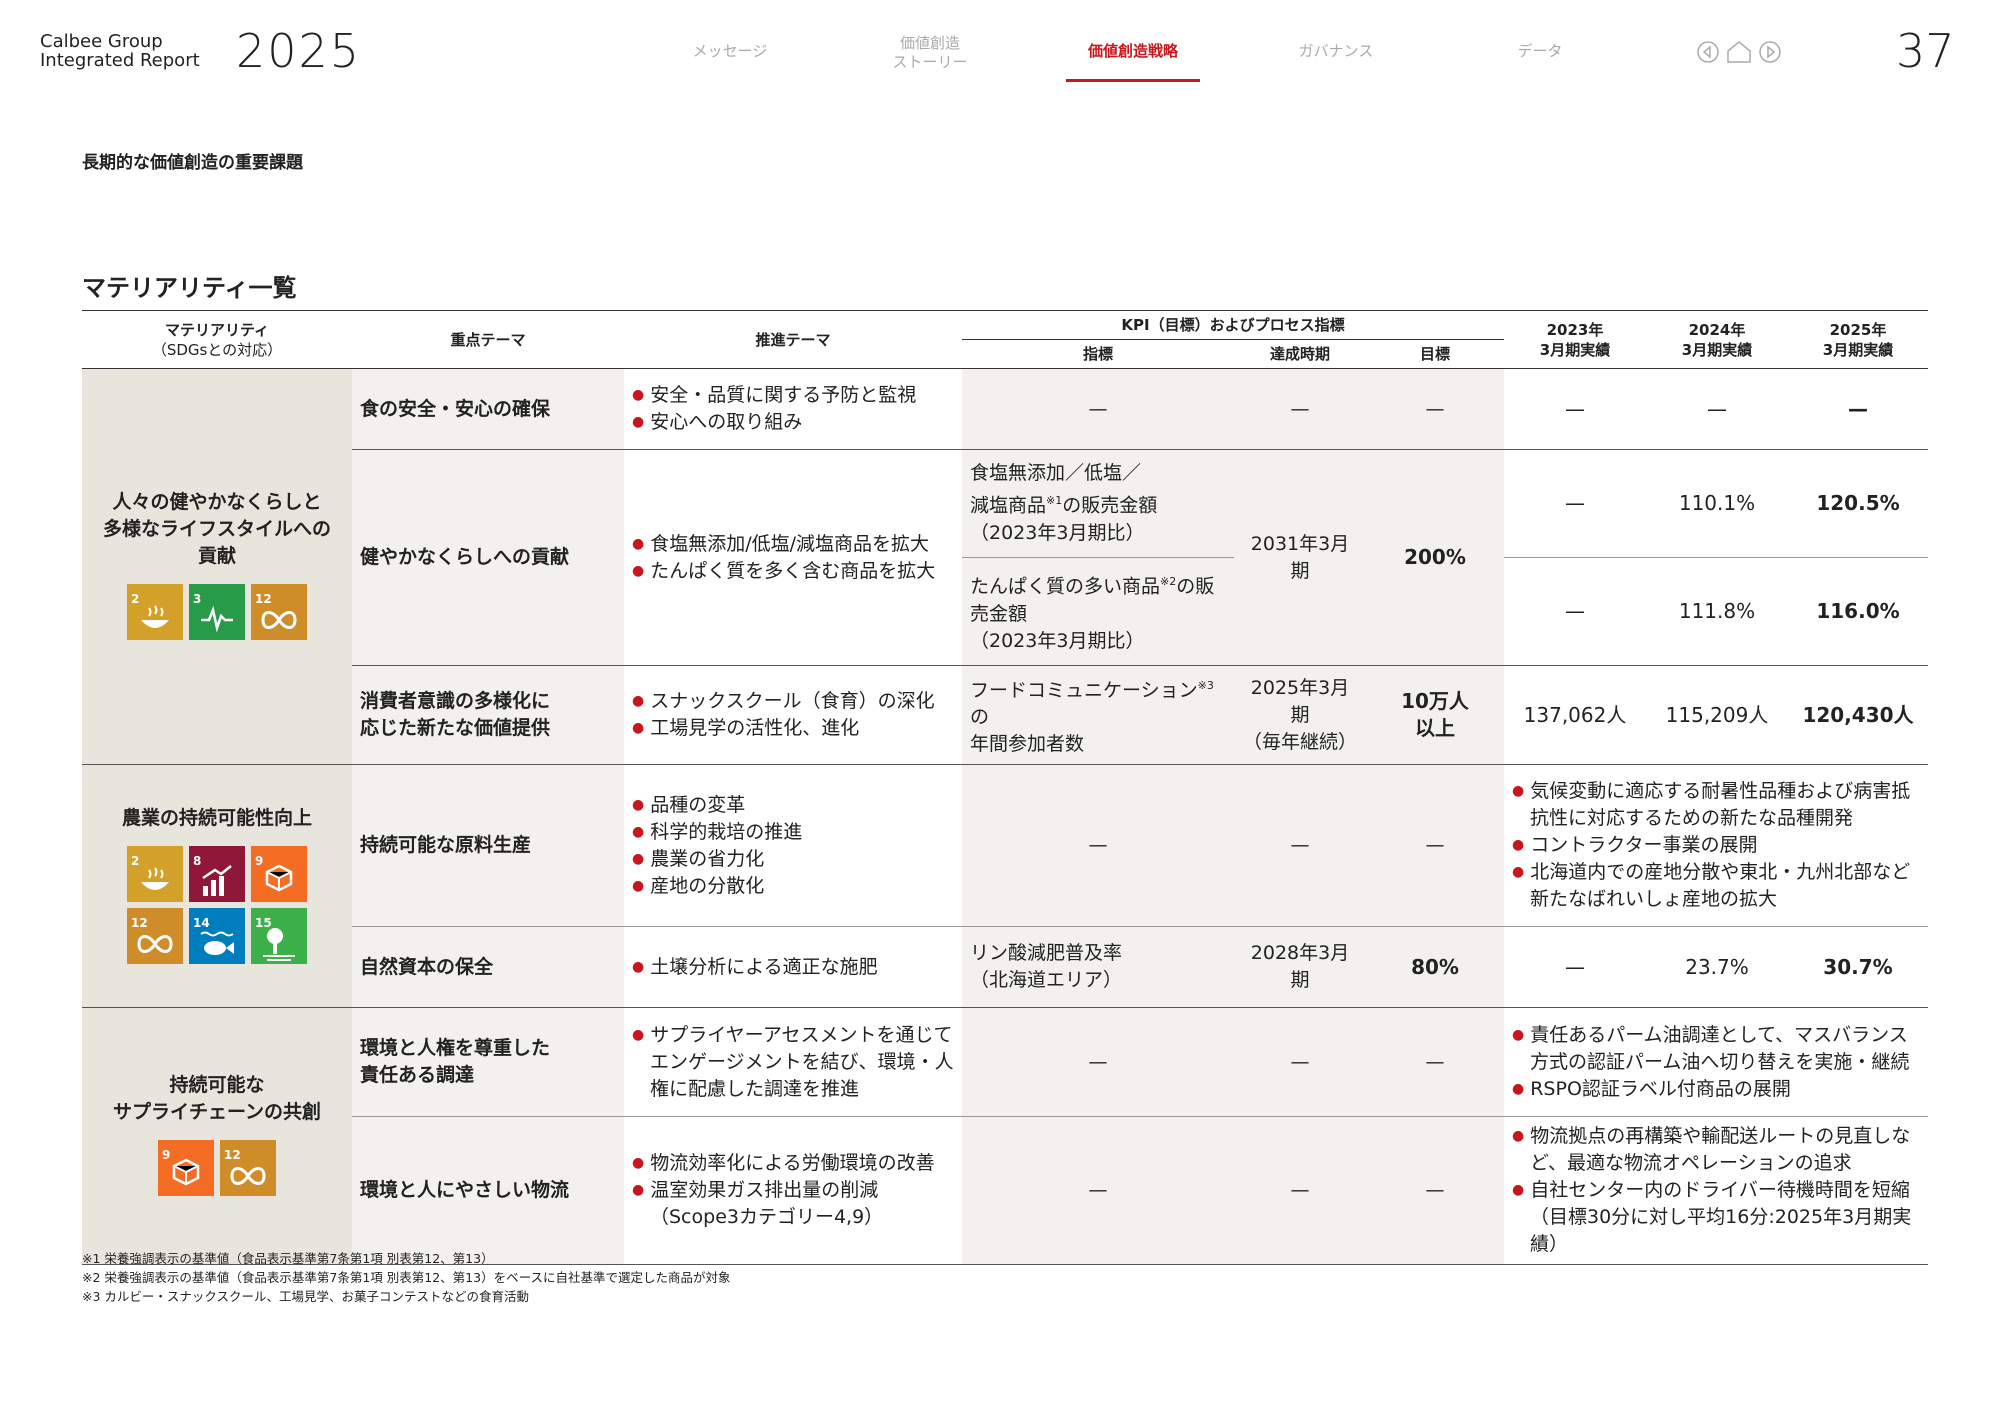 Image resolution: width=2000 pixels, height=1415 pixels. Describe the element at coordinates (764, 966) in the screenshot. I see `list-item-text: 土壌分析による適正な施肥` at that location.